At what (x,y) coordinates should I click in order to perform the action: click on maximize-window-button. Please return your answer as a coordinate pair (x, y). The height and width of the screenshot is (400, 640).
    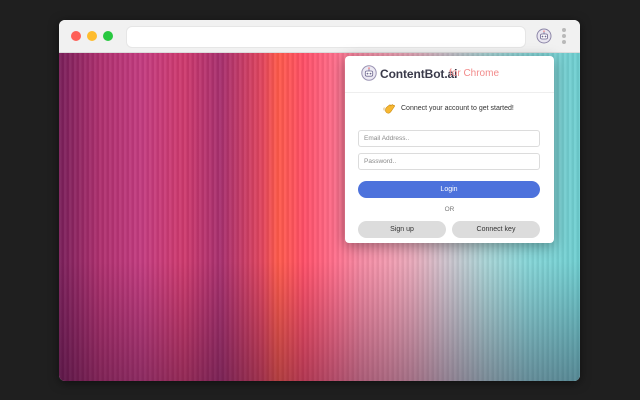
    Looking at the image, I should click on (108, 36).